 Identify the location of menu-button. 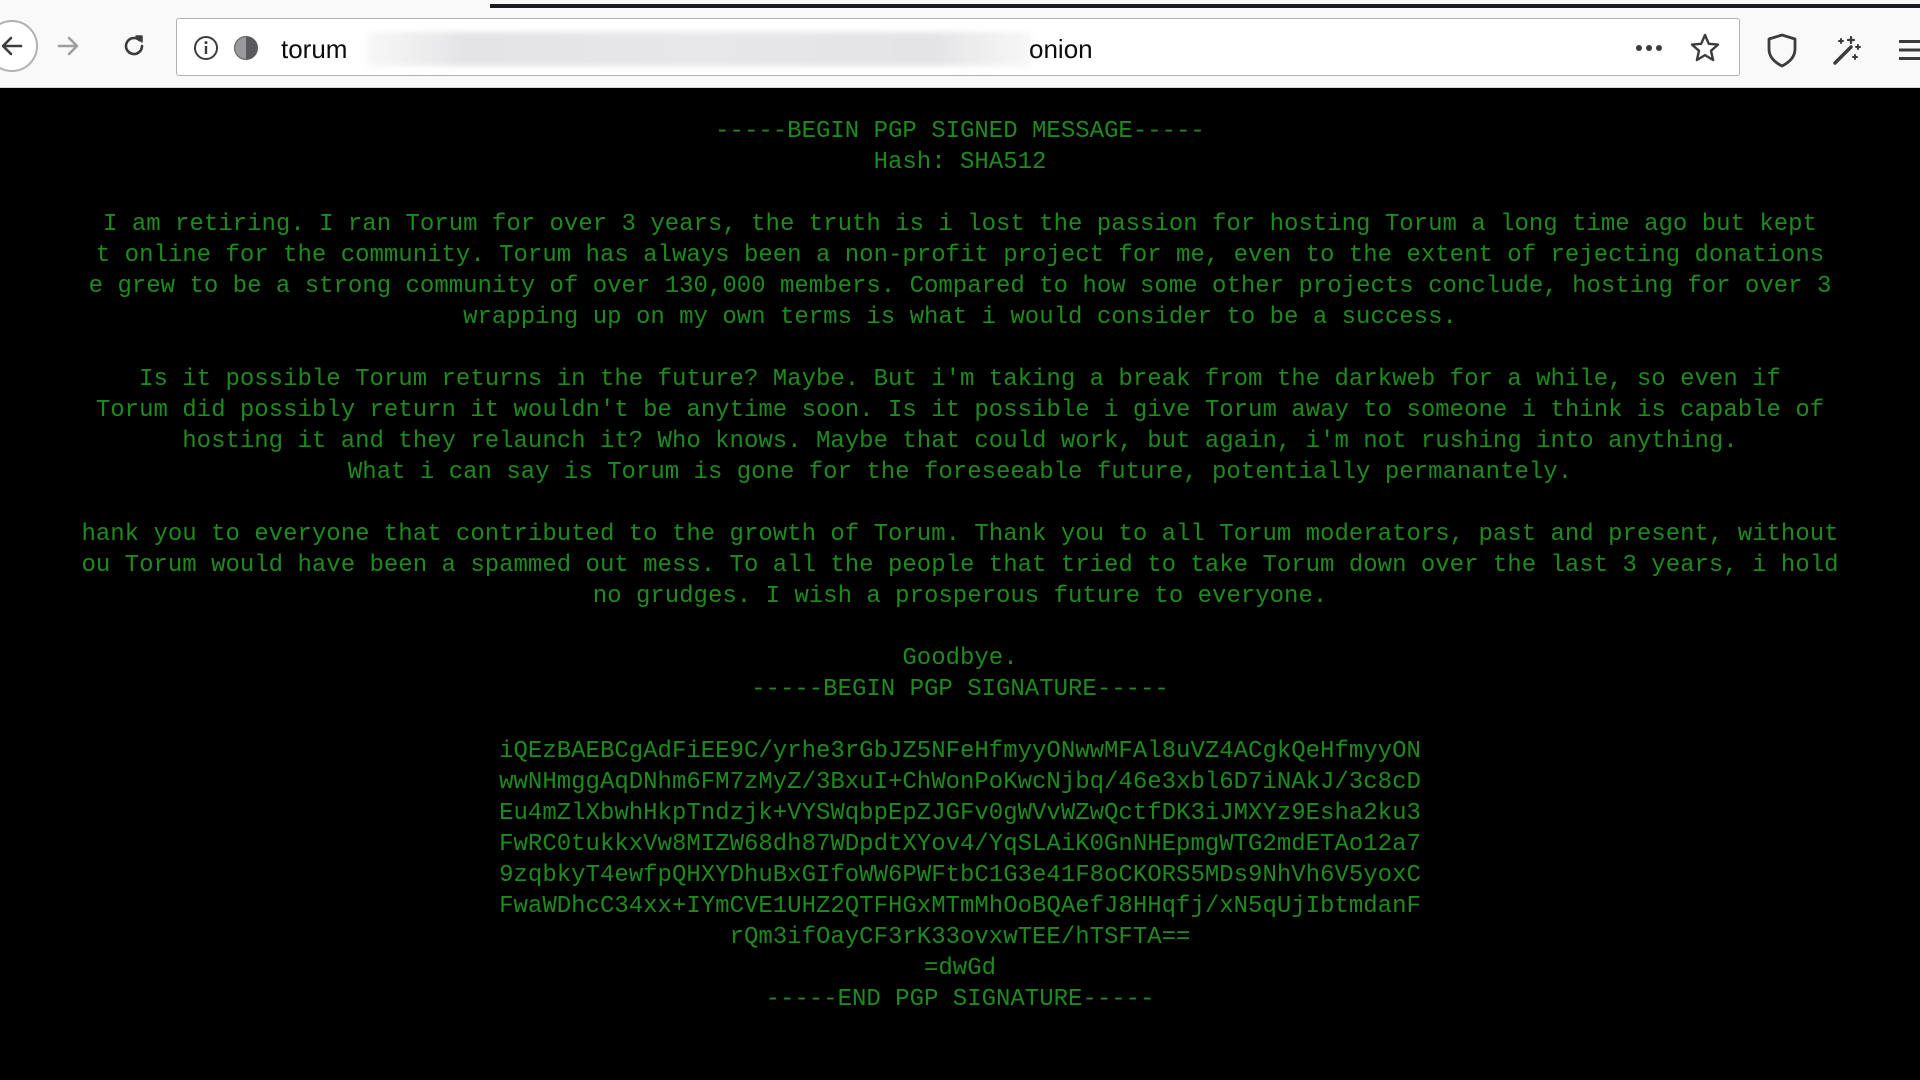
(1906, 50).